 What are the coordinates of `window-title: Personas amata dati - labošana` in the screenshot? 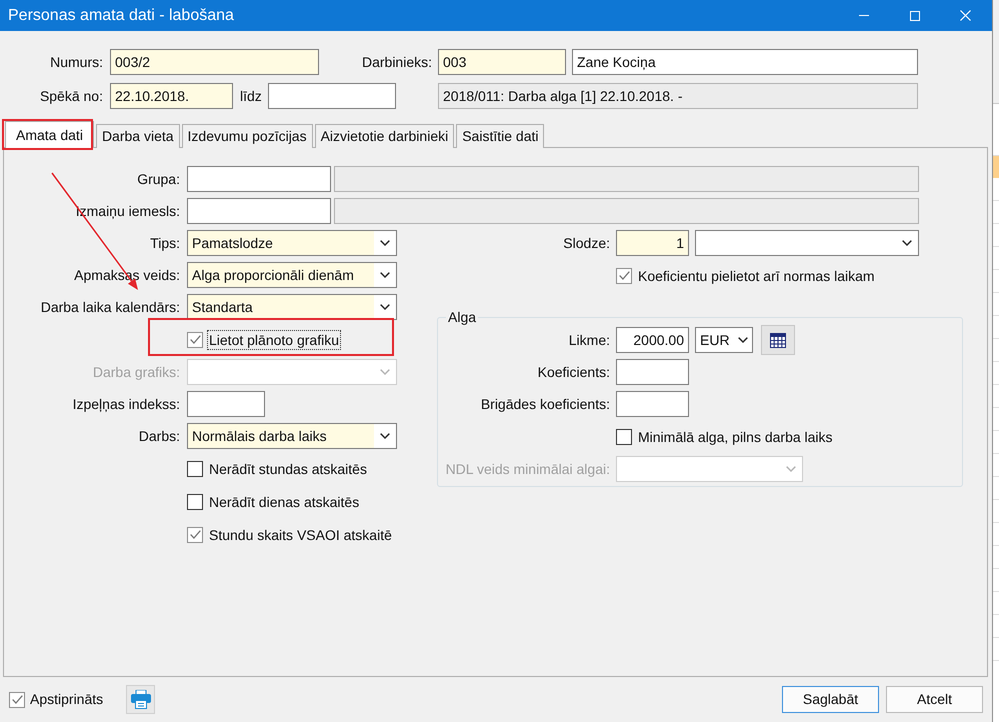 It's located at (121, 16).